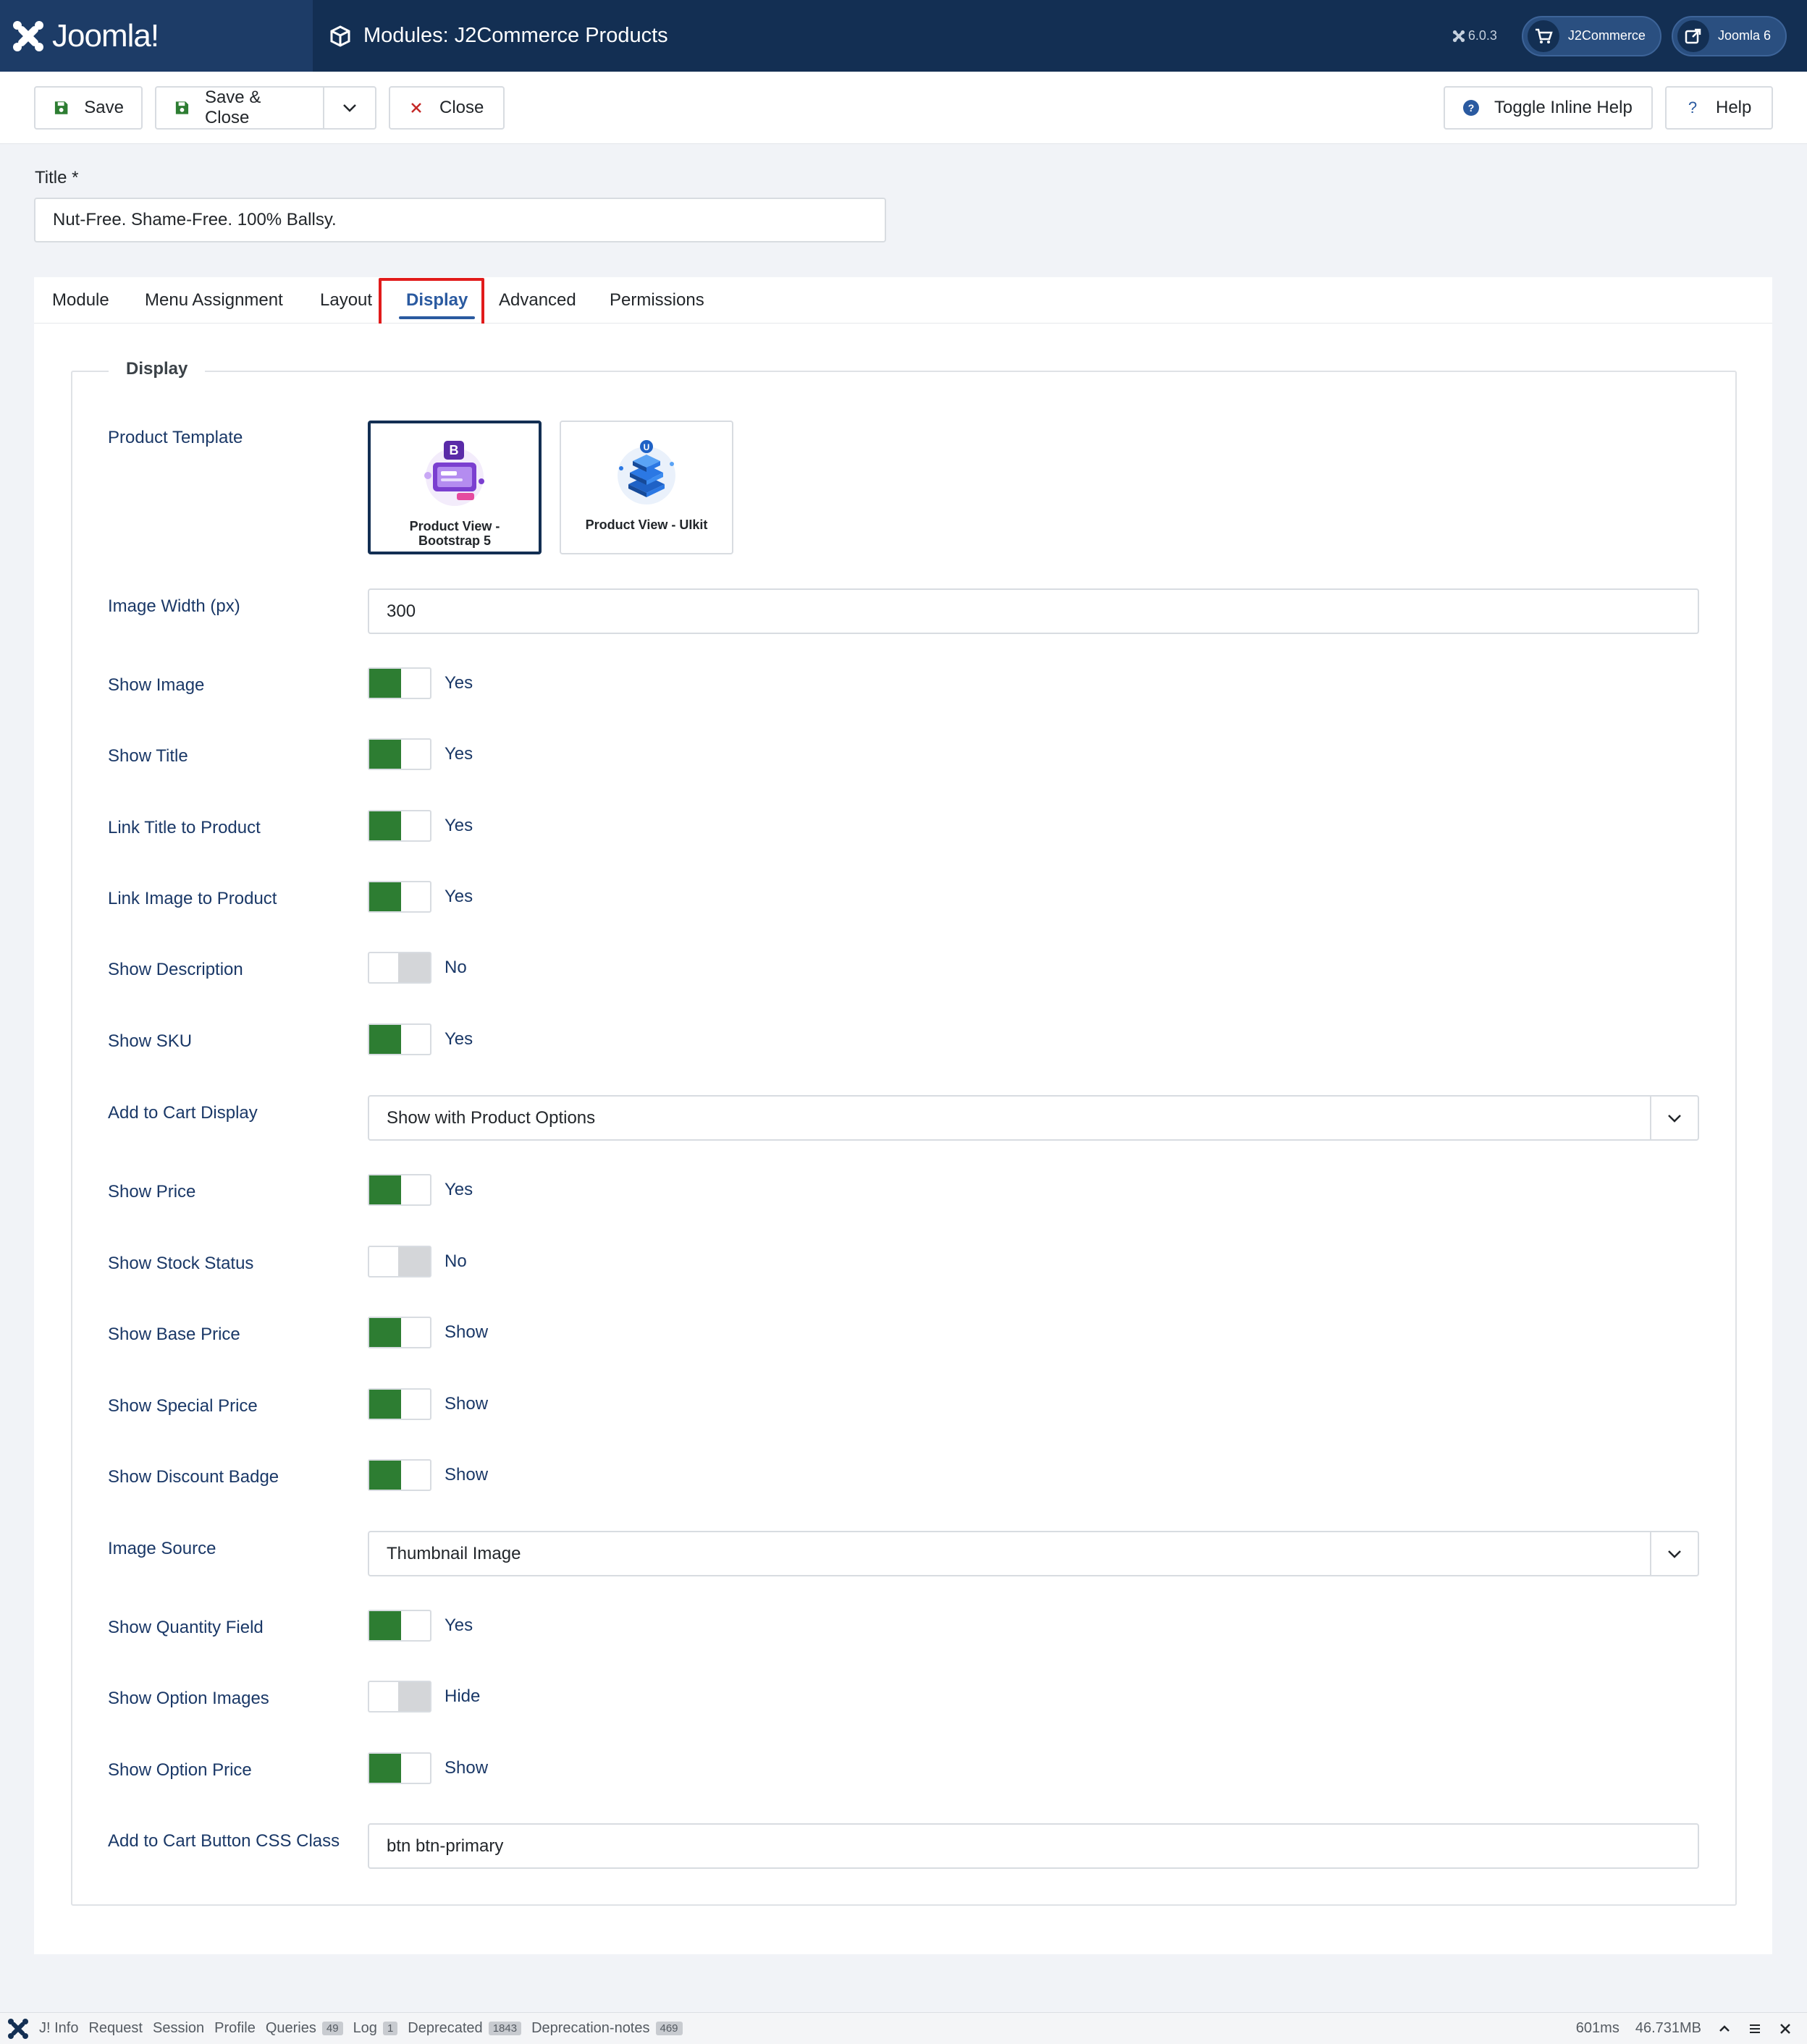  I want to click on question-circle-icon: ?, so click(1471, 108).